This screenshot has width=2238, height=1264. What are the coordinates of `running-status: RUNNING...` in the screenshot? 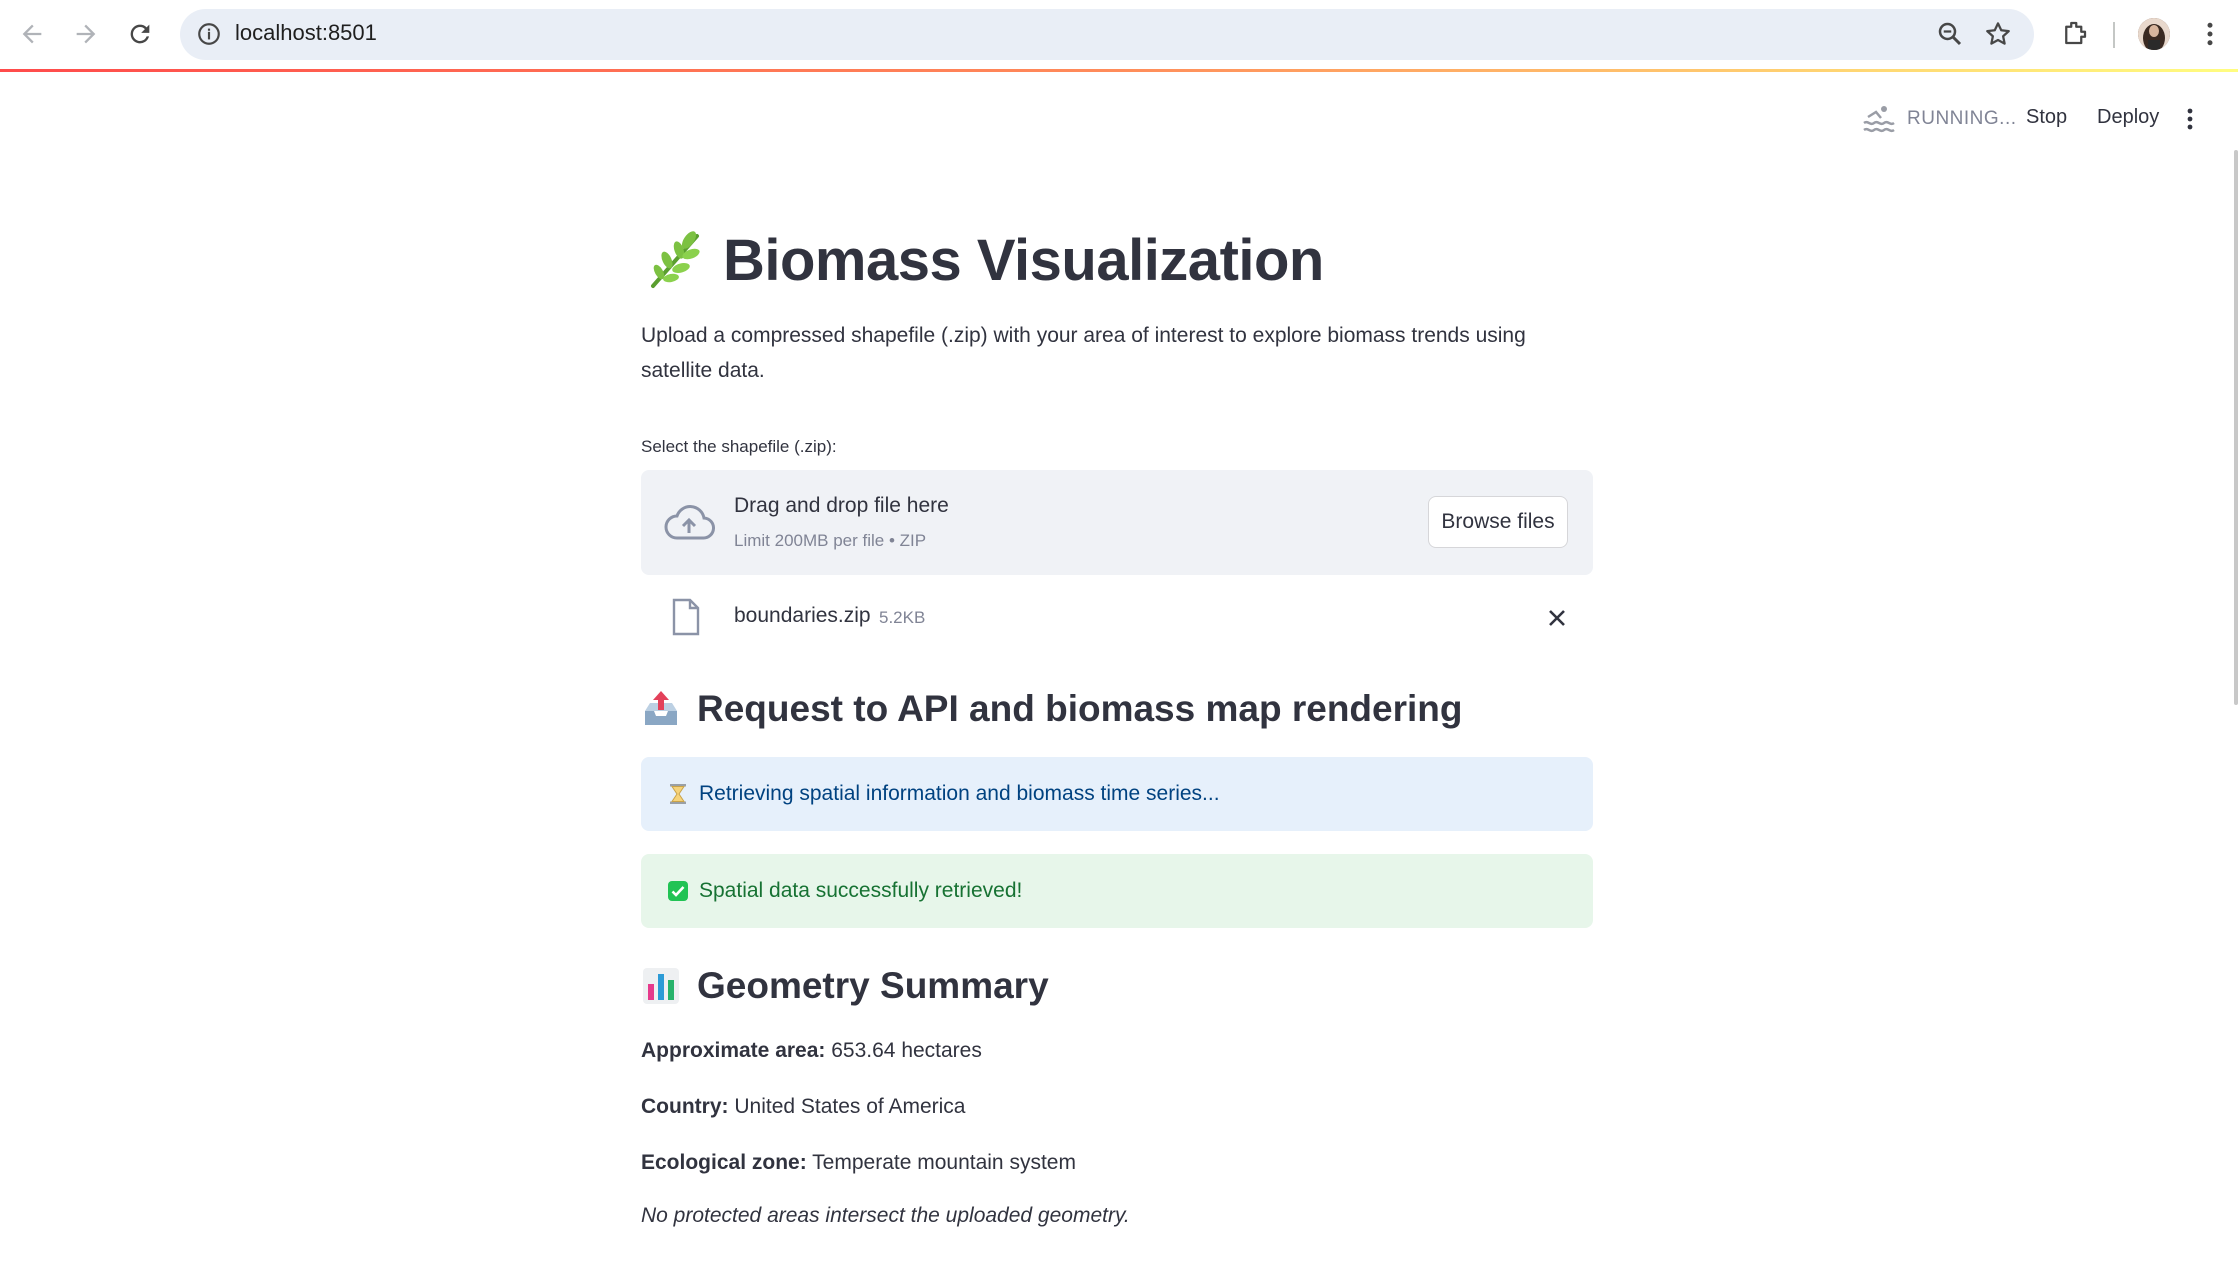 It's located at (1962, 118).